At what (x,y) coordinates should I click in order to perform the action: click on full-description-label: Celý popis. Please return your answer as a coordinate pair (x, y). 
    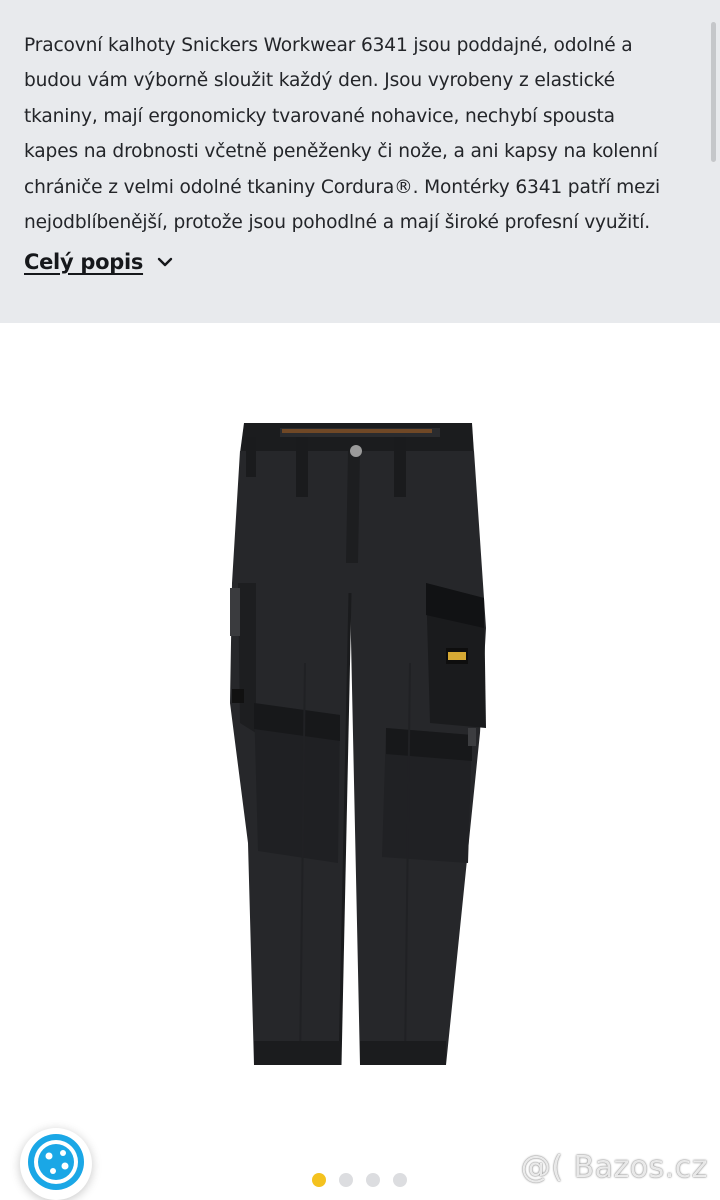
    Looking at the image, I should click on (84, 262).